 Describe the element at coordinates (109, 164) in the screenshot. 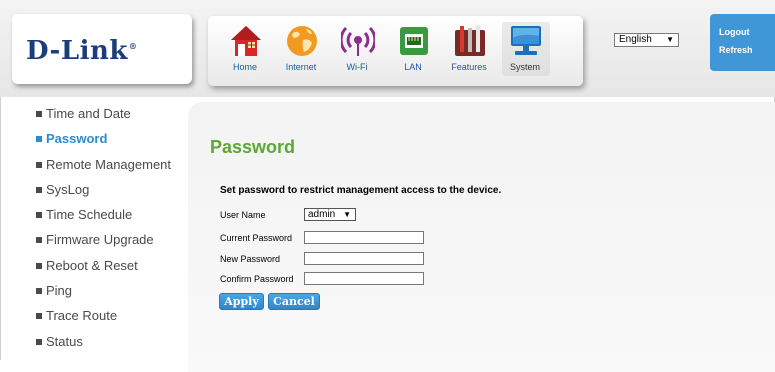

I see `sidebar-item-label: Remote Management` at that location.